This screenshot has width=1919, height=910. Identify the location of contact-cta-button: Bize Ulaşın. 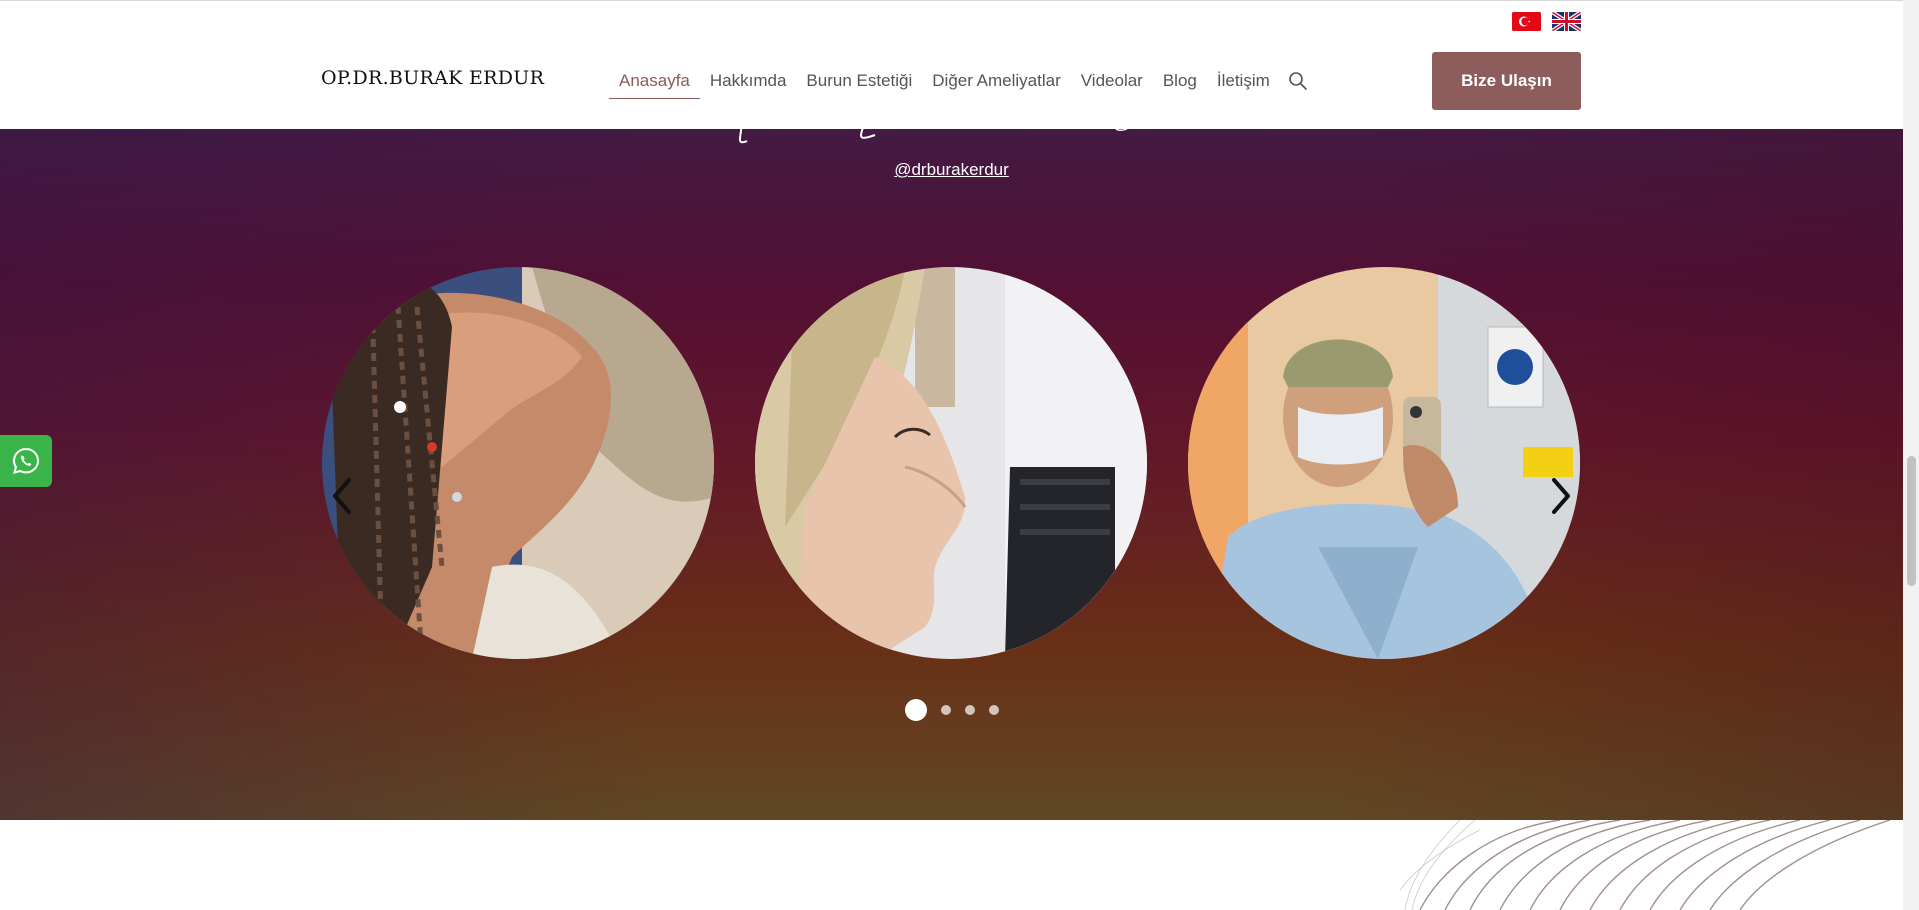
(1506, 81).